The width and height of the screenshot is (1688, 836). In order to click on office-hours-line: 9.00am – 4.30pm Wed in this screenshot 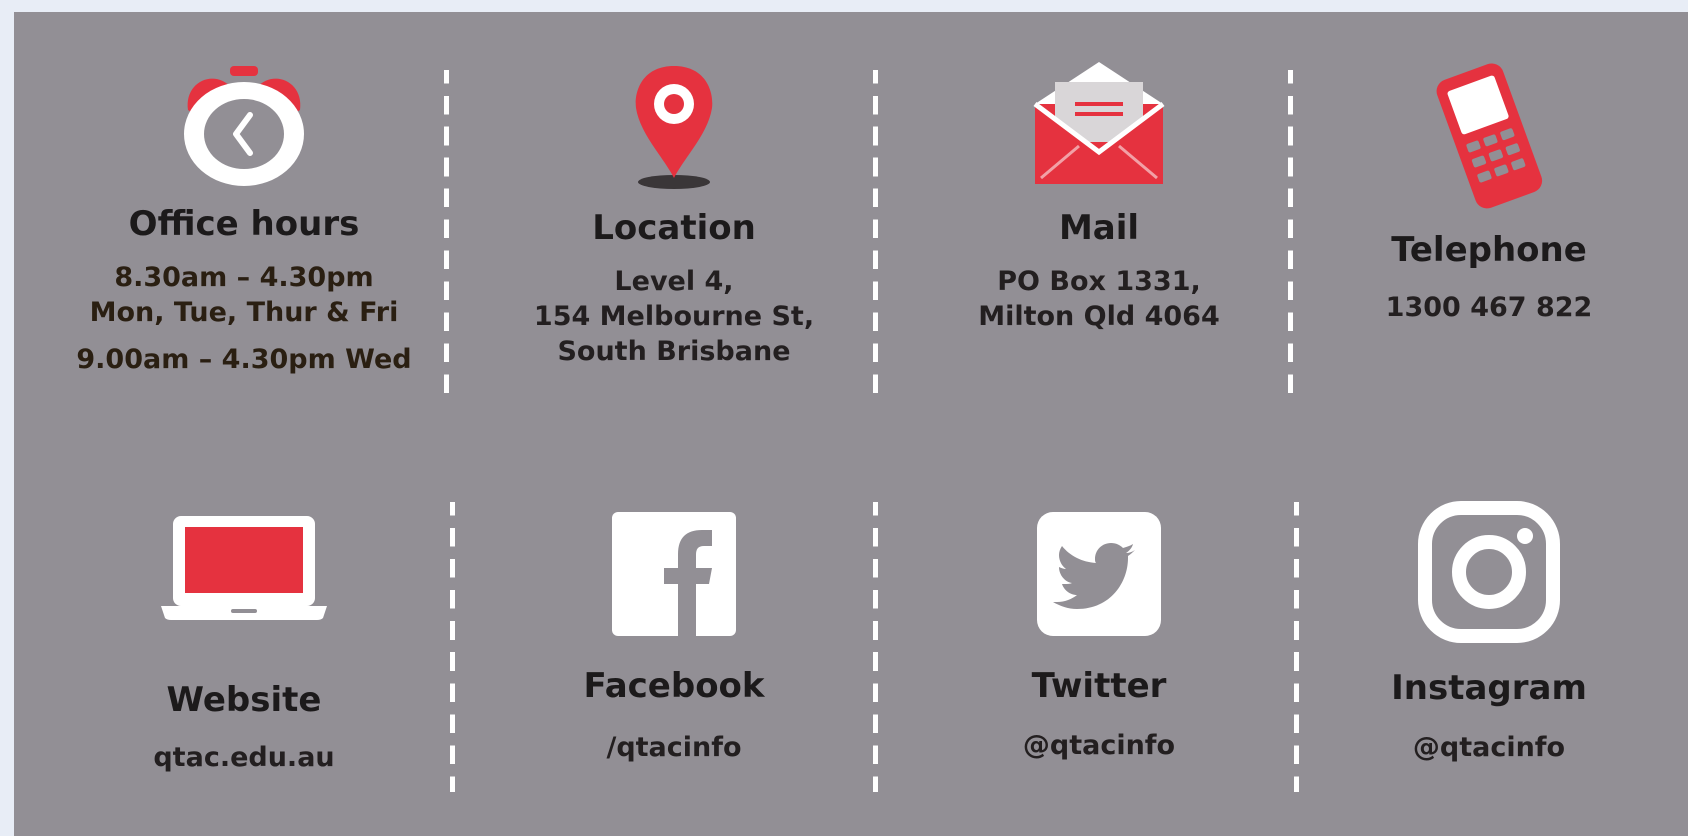, I will do `click(244, 359)`.